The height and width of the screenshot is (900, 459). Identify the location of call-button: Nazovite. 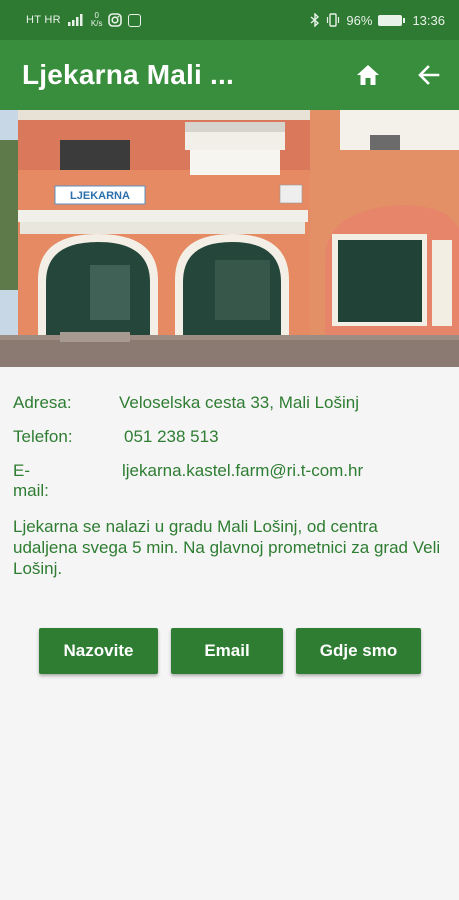
(98, 651).